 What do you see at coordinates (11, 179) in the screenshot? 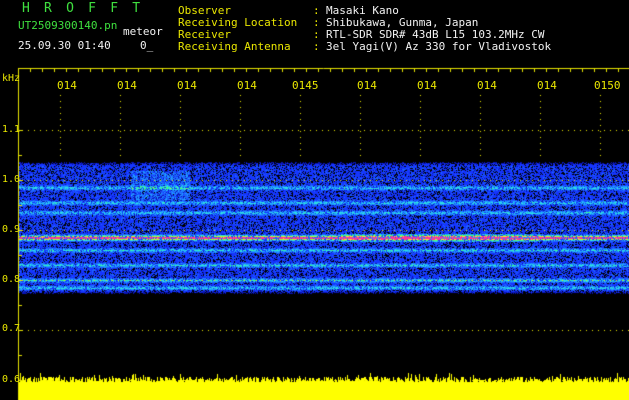
I see `y-tick-label: 1.0` at bounding box center [11, 179].